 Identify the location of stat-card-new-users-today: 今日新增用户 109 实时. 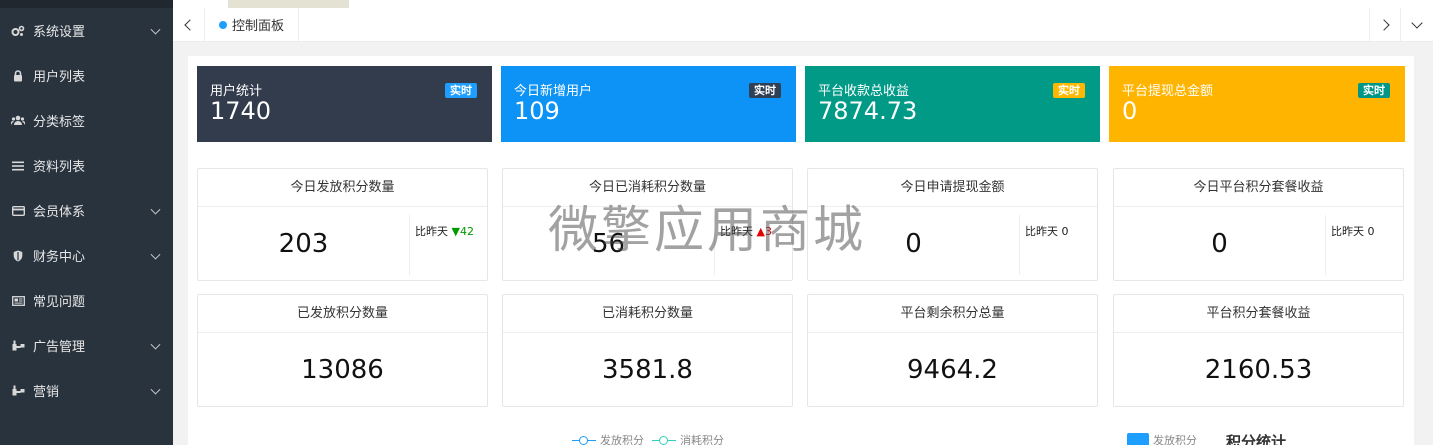
(648, 104).